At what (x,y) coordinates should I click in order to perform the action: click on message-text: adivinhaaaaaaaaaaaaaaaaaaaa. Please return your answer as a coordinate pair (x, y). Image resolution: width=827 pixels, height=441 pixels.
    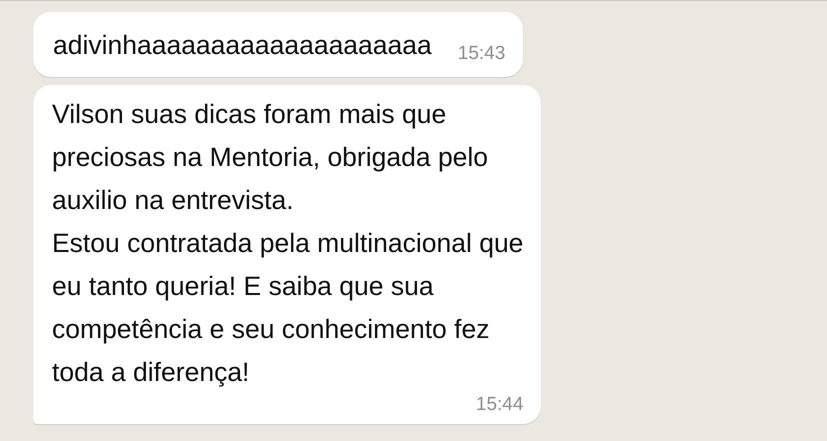
    Looking at the image, I should click on (242, 45).